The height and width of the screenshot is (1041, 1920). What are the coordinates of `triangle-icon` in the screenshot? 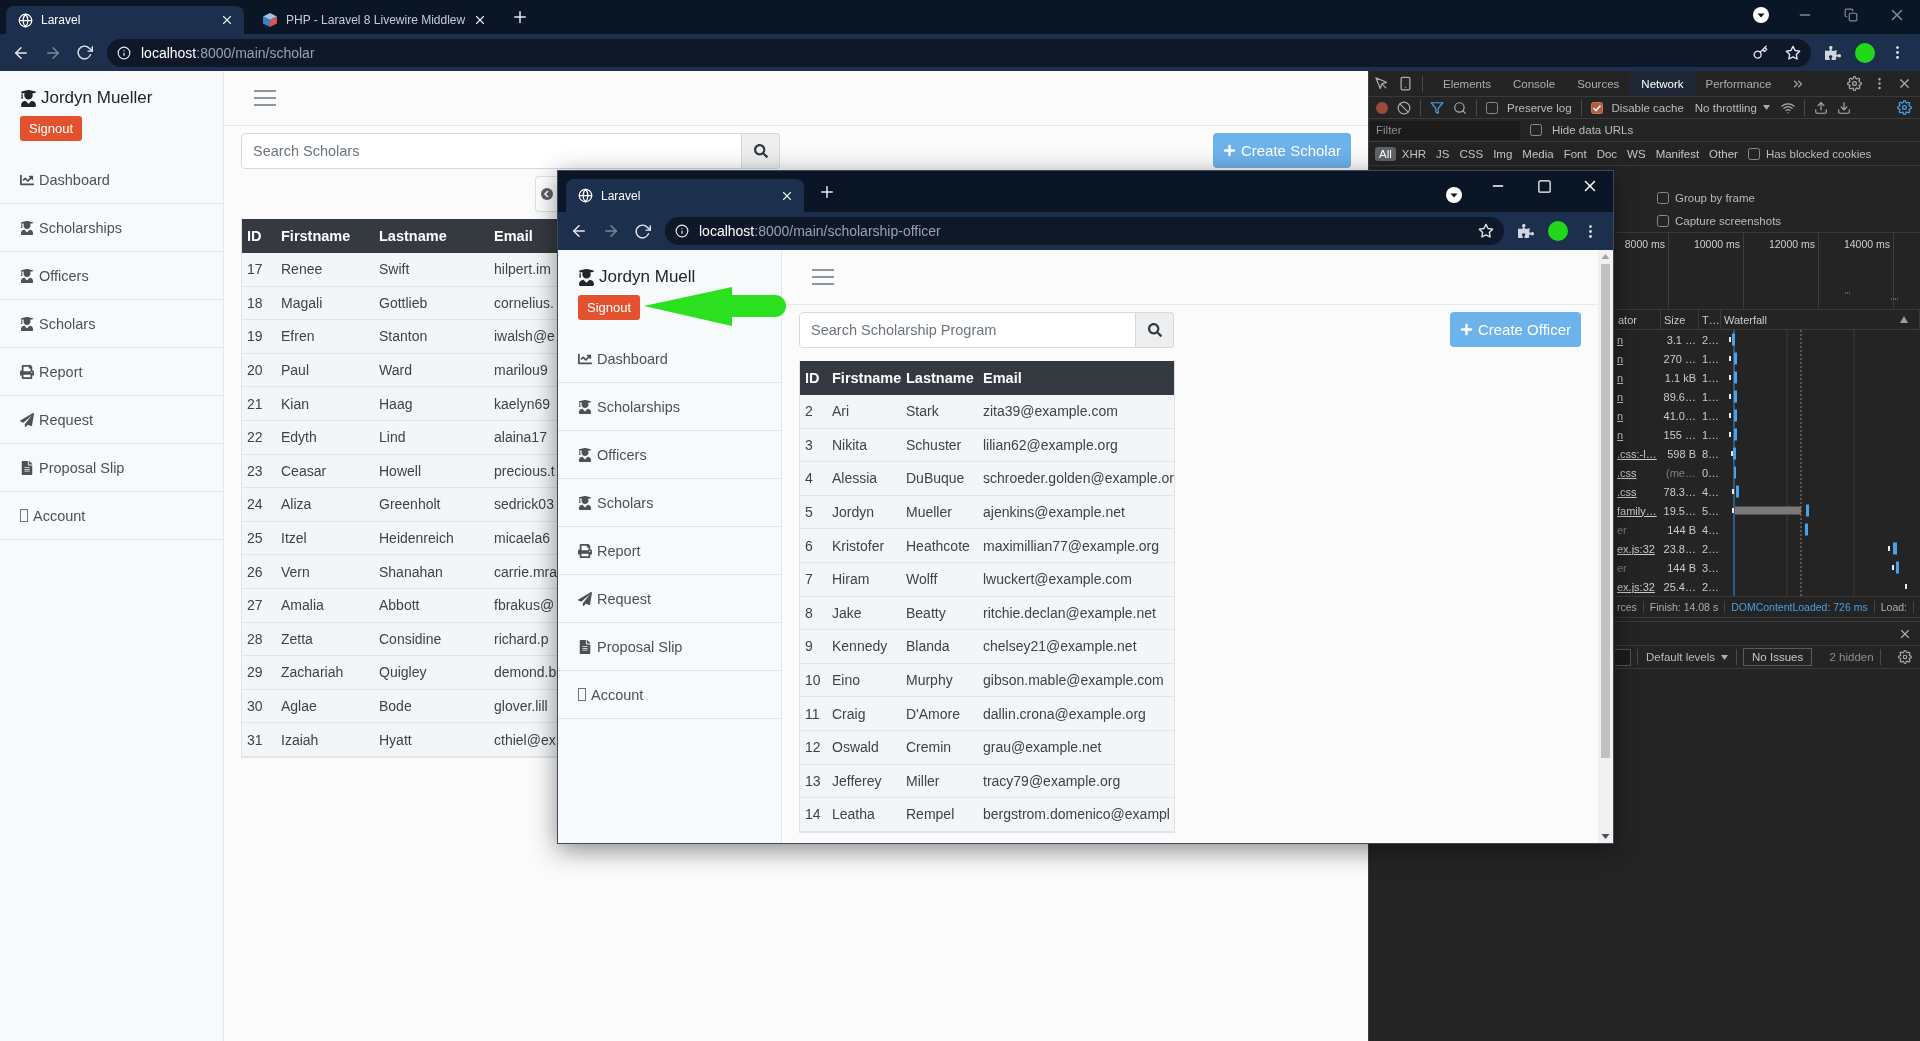 It's located at (1904, 319).